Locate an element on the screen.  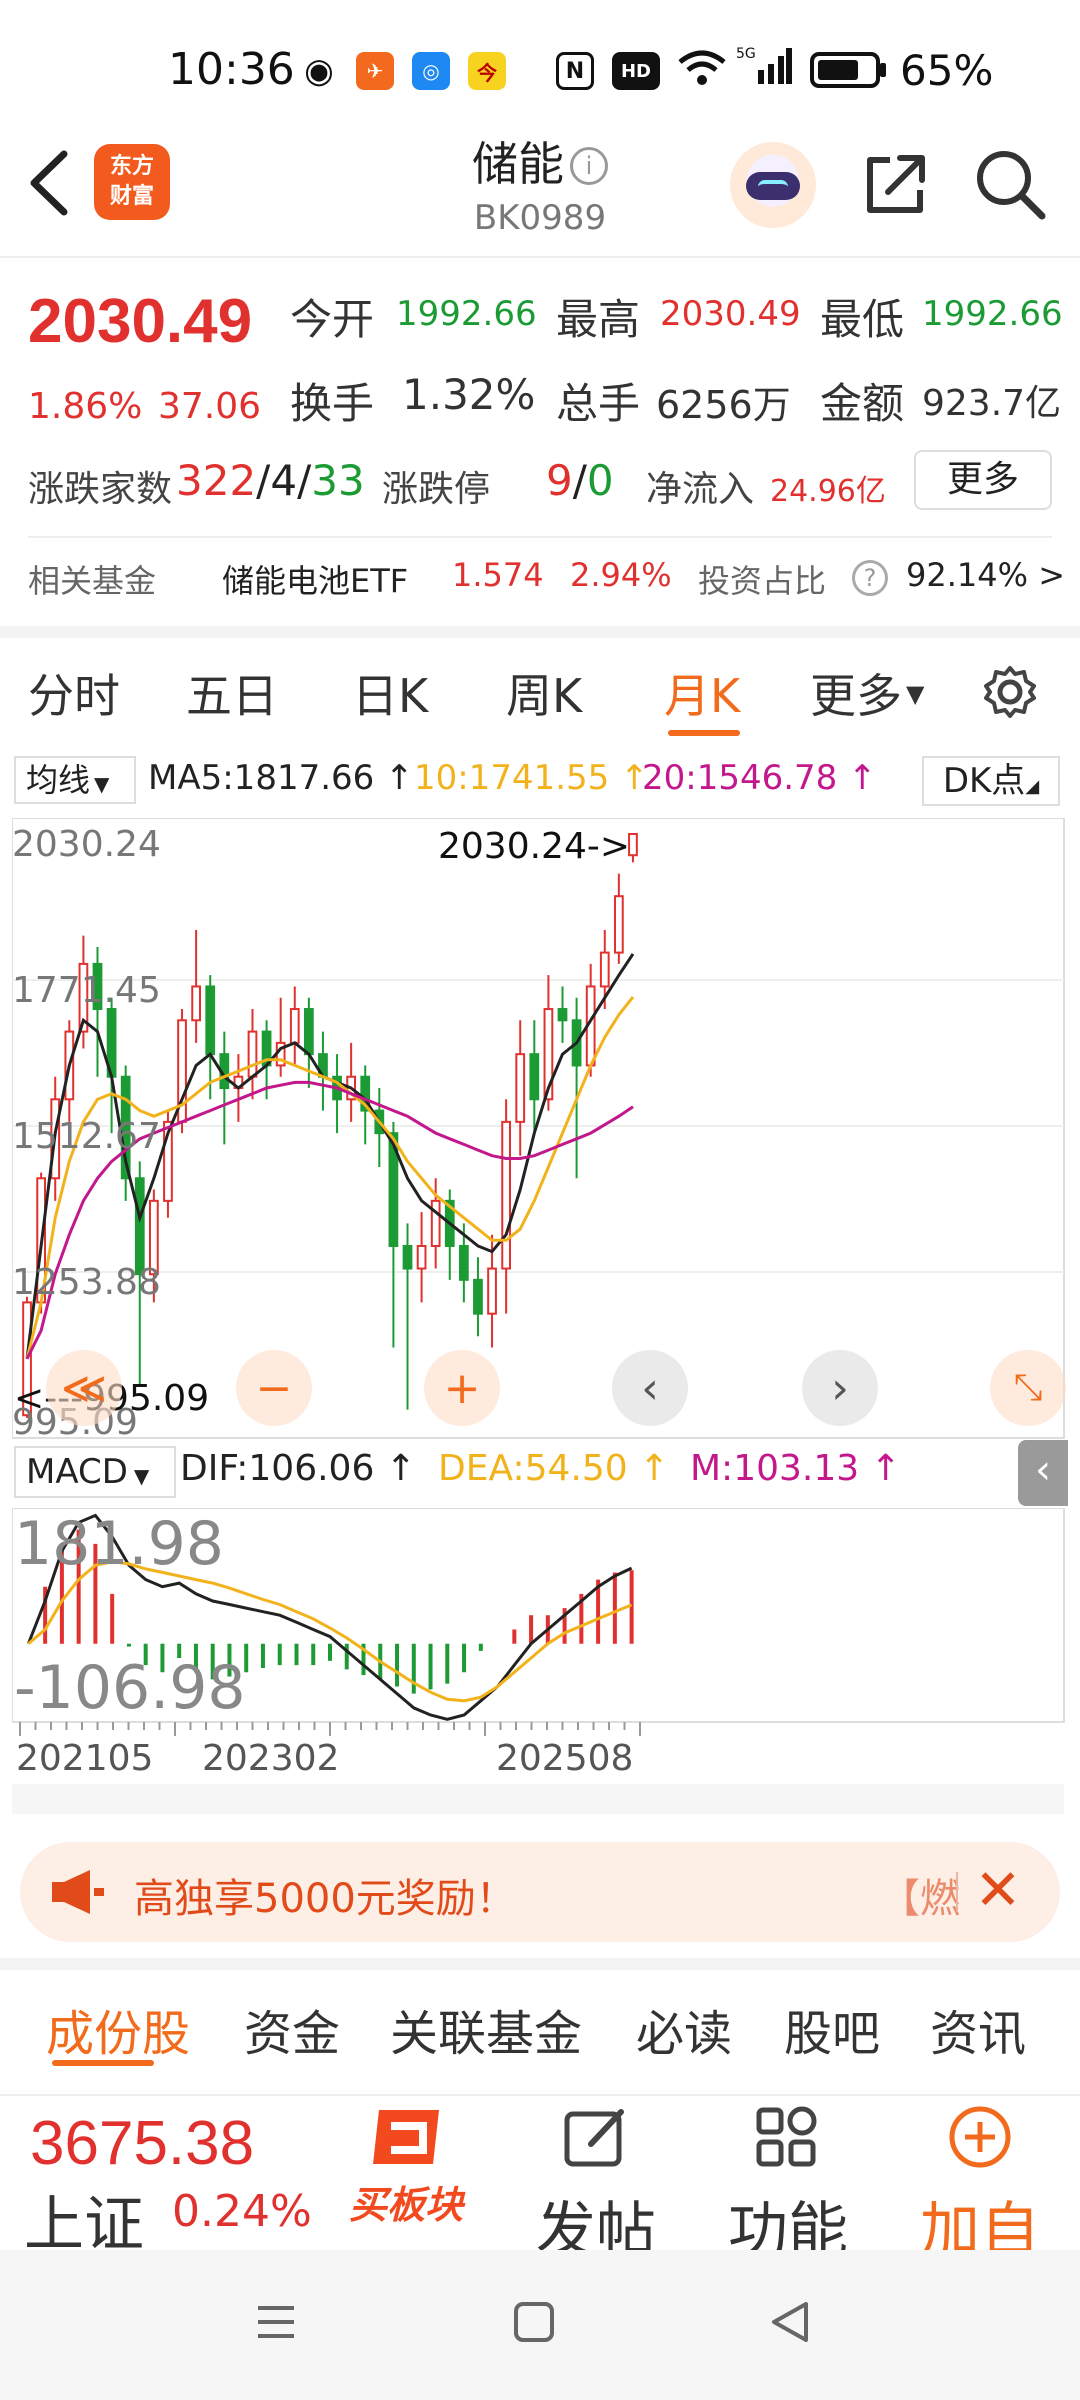
investment-ratio-value: 92.14% > is located at coordinates (985, 575).